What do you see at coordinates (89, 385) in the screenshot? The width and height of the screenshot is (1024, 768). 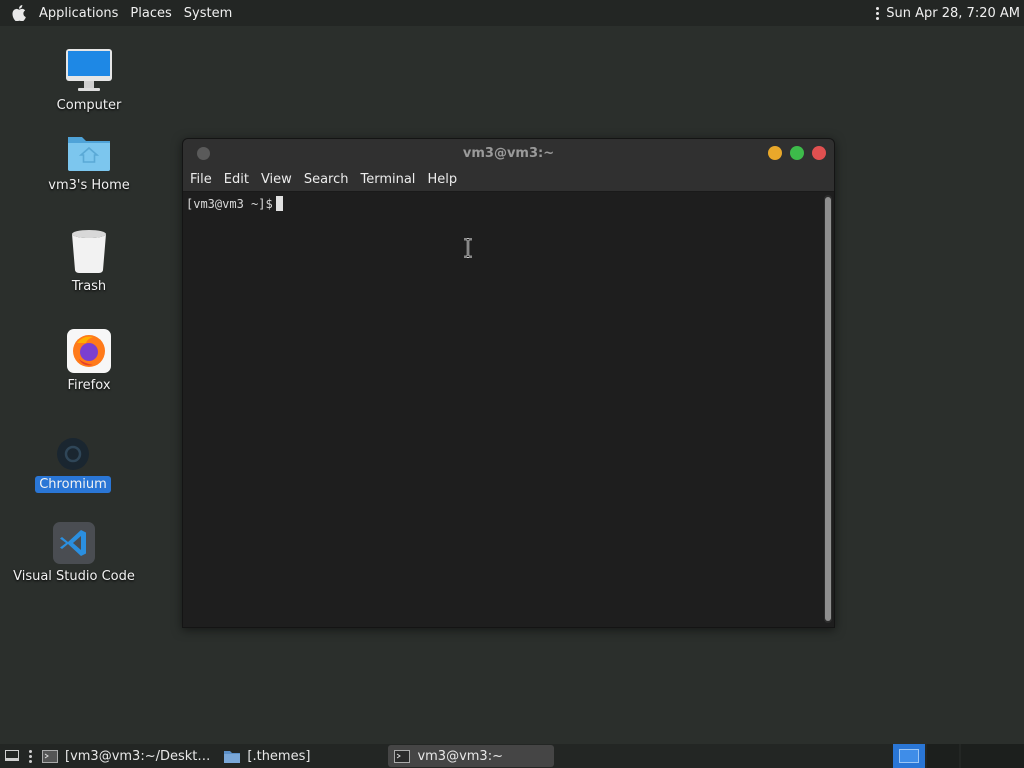 I see `desktop-icon-label: Firefox` at bounding box center [89, 385].